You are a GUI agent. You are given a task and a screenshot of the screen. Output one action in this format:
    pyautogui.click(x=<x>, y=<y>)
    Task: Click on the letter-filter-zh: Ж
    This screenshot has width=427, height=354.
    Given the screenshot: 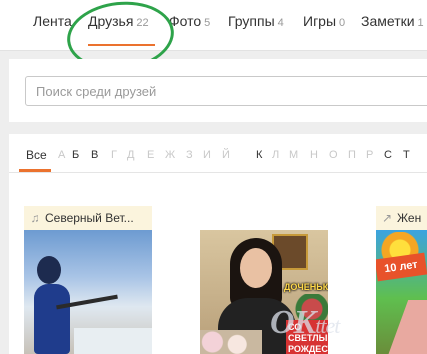 What is the action you would take?
    pyautogui.click(x=170, y=155)
    